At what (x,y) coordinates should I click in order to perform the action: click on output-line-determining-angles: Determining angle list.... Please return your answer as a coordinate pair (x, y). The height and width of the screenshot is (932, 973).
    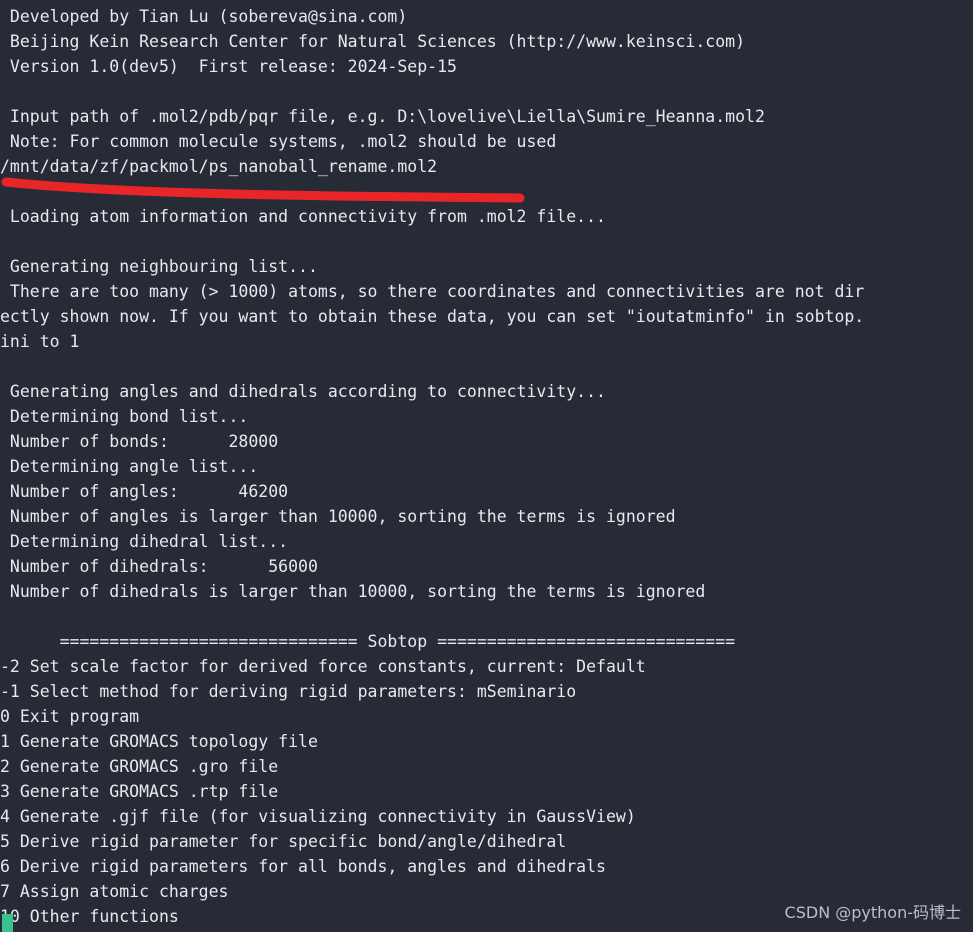
    Looking at the image, I should click on (129, 466).